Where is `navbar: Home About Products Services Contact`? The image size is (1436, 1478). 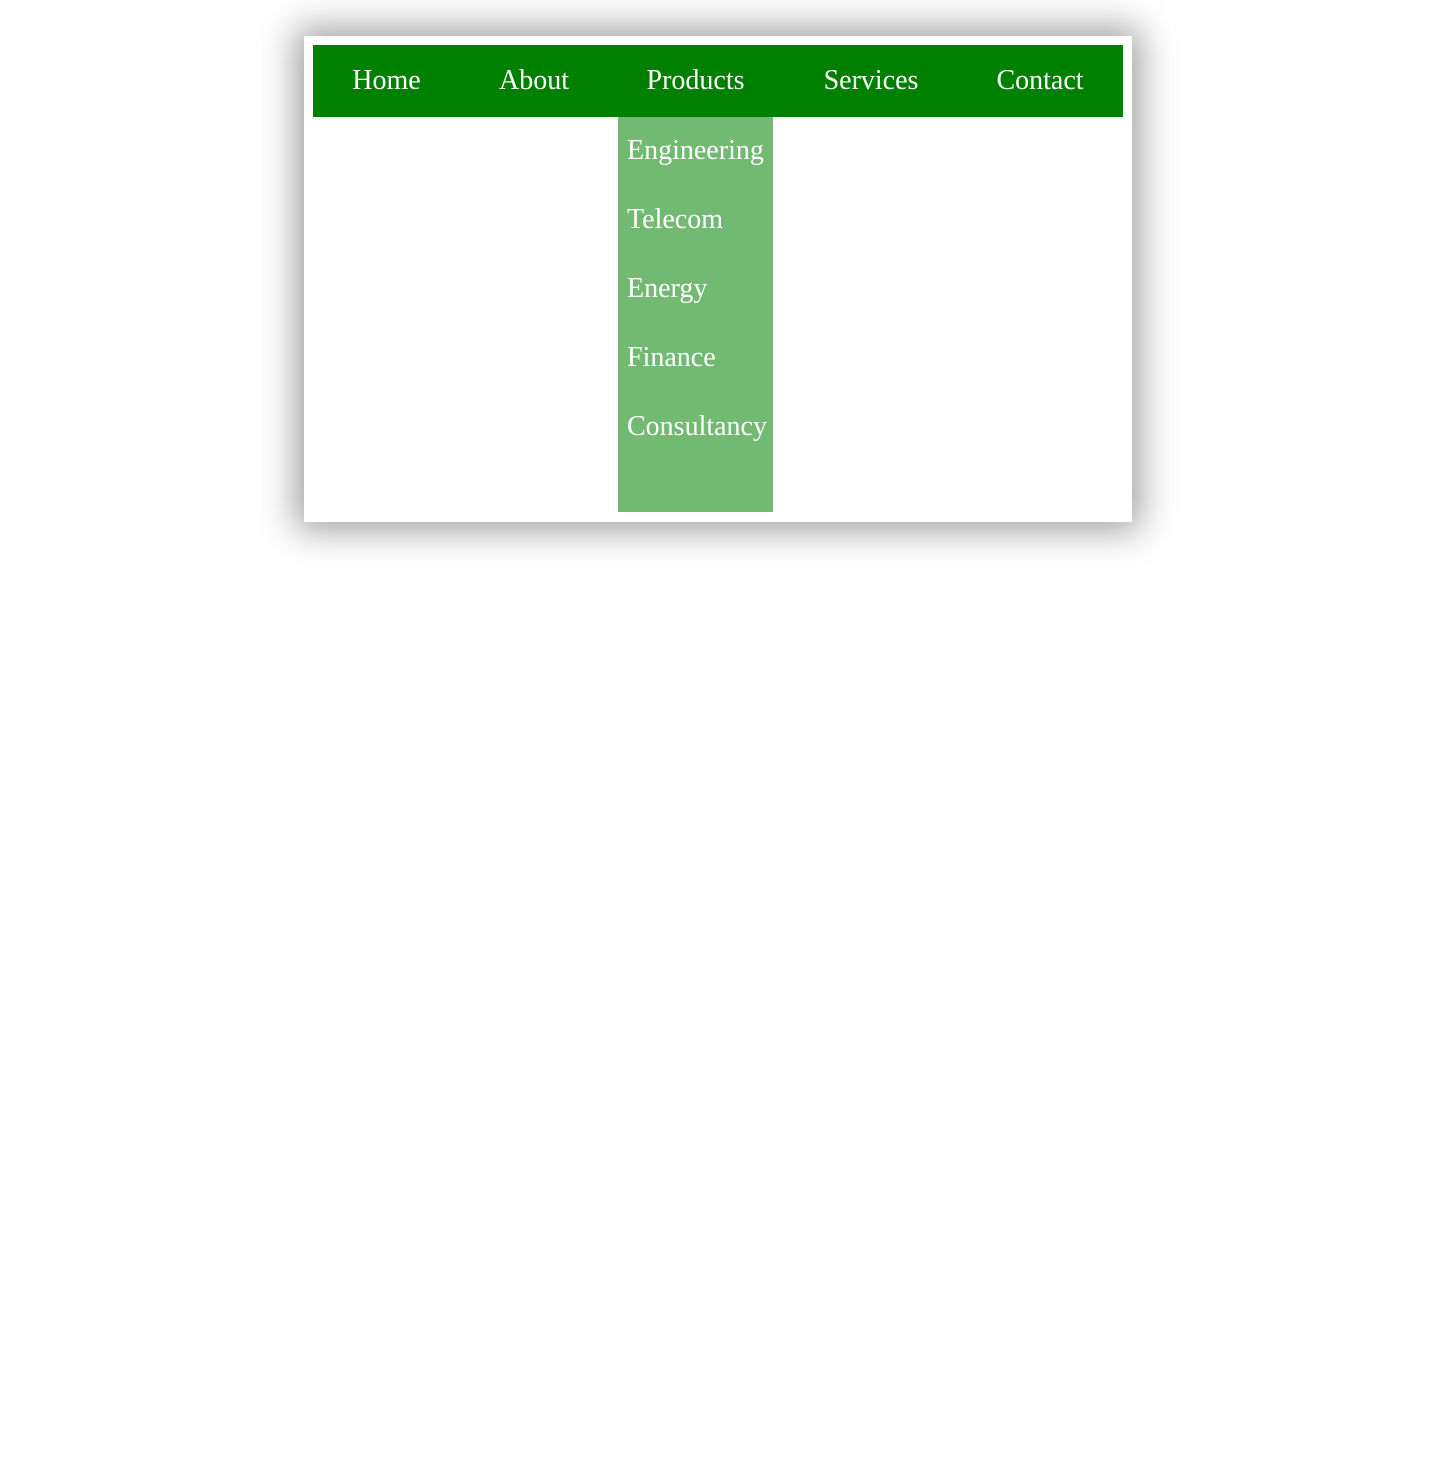
navbar: Home About Products Services Contact is located at coordinates (718, 81).